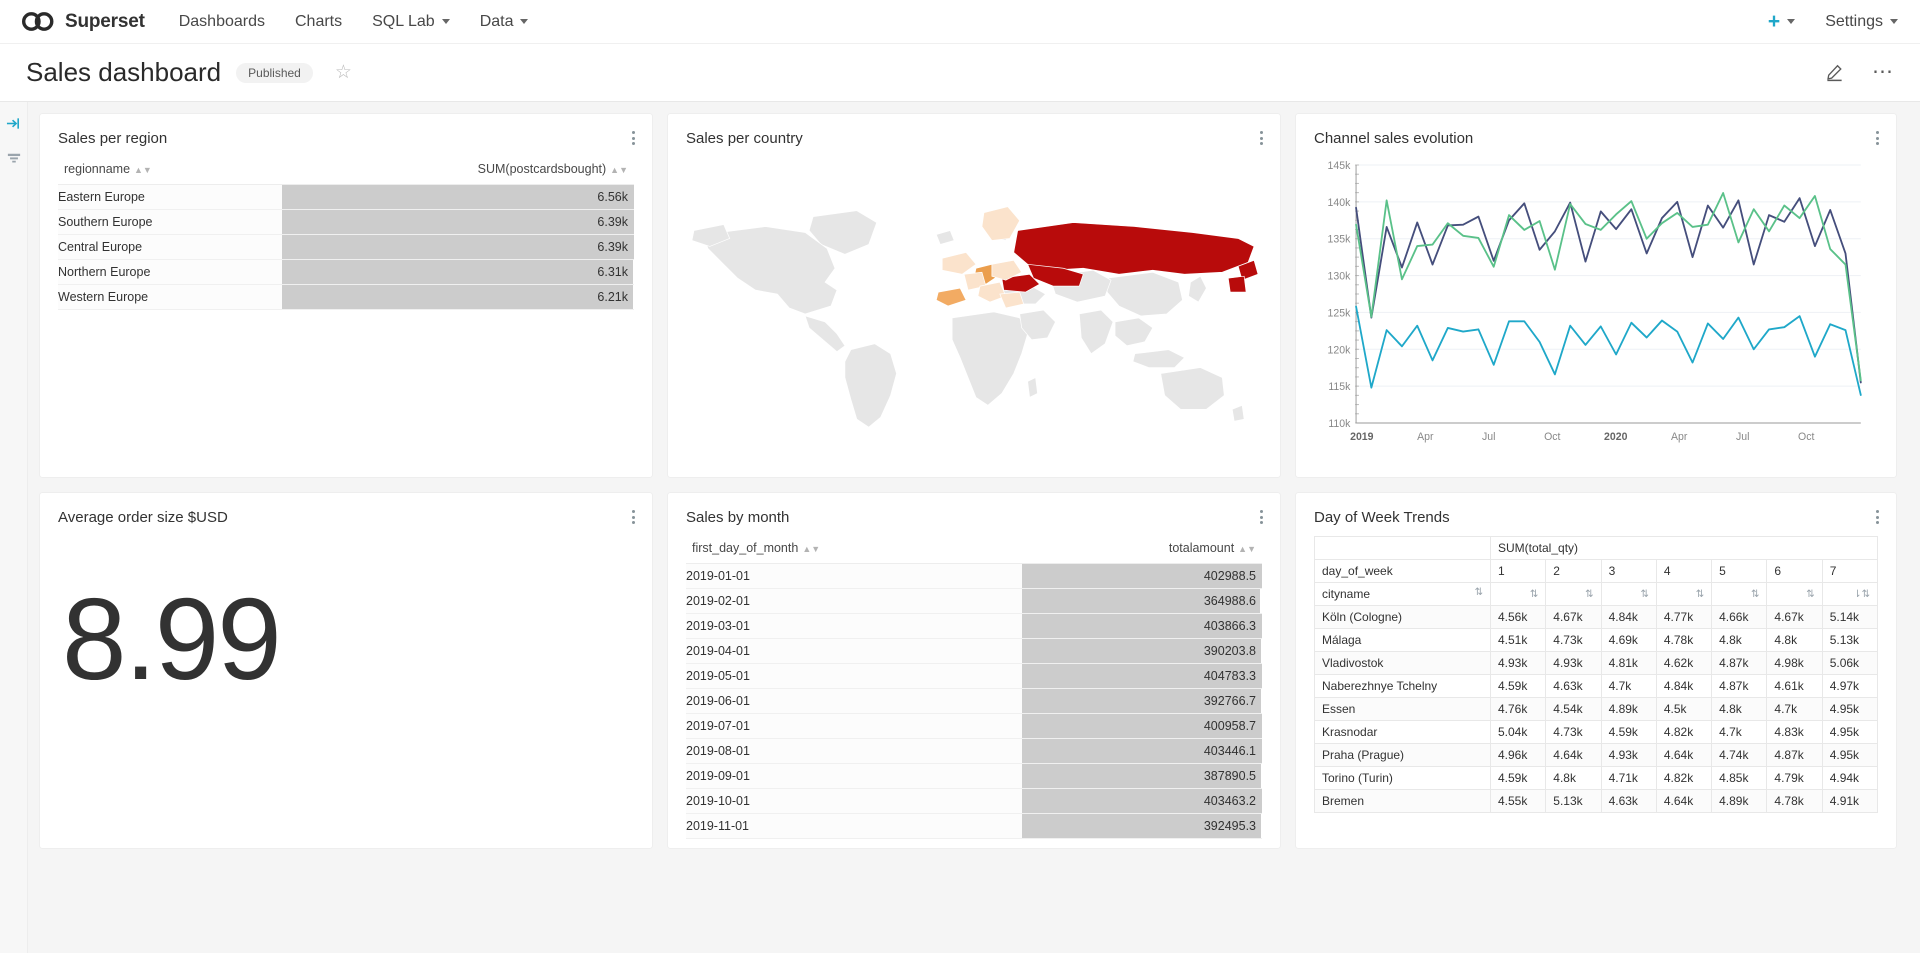 The image size is (1920, 953). What do you see at coordinates (542, 169) in the screenshot?
I see `column-label: SUM(postcardsbought)` at bounding box center [542, 169].